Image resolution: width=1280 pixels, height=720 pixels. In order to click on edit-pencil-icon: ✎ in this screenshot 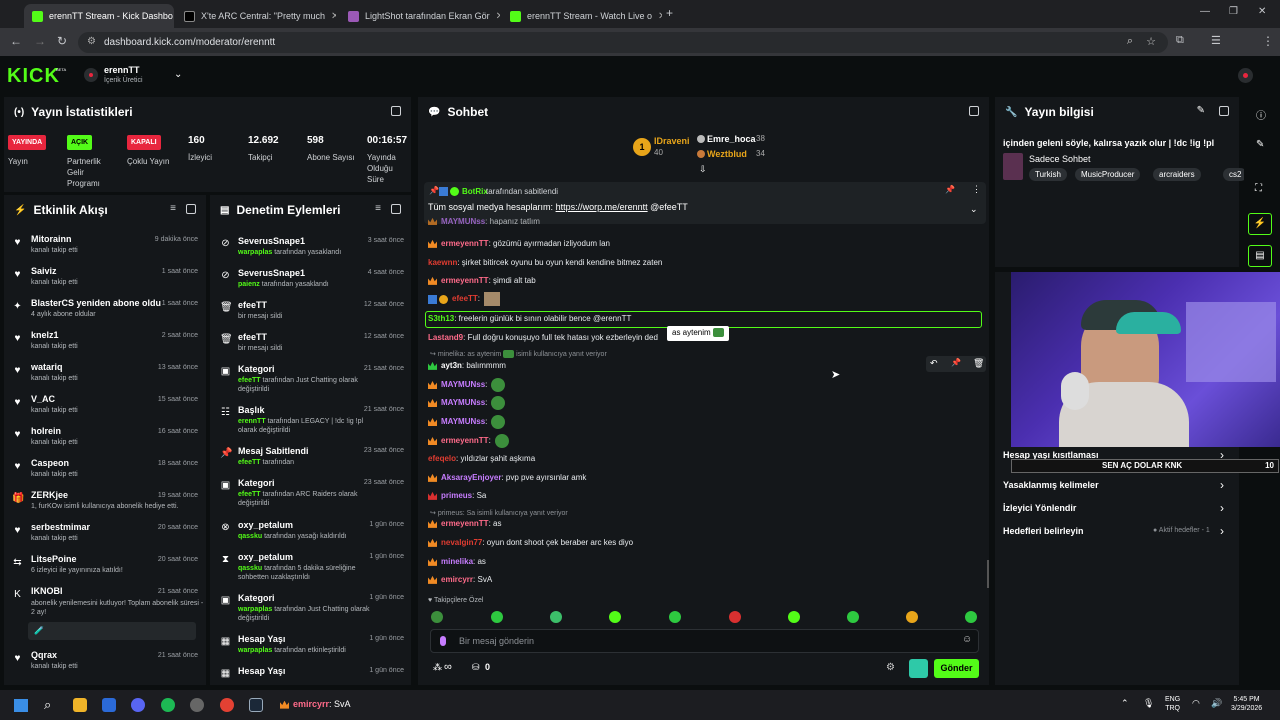, I will do `click(1201, 110)`.